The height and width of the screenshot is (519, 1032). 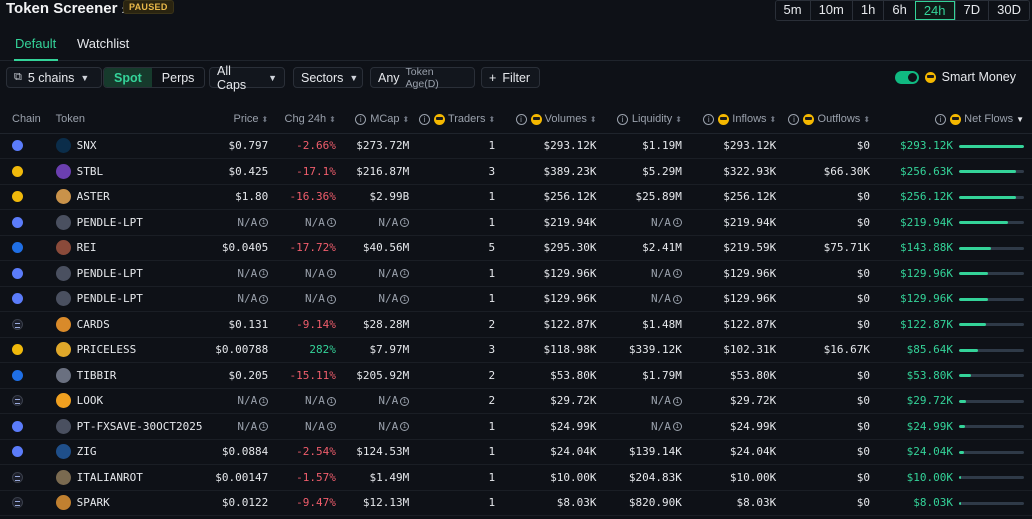 What do you see at coordinates (953, 120) in the screenshot?
I see `col-netflows: i Net Flows ▼` at bounding box center [953, 120].